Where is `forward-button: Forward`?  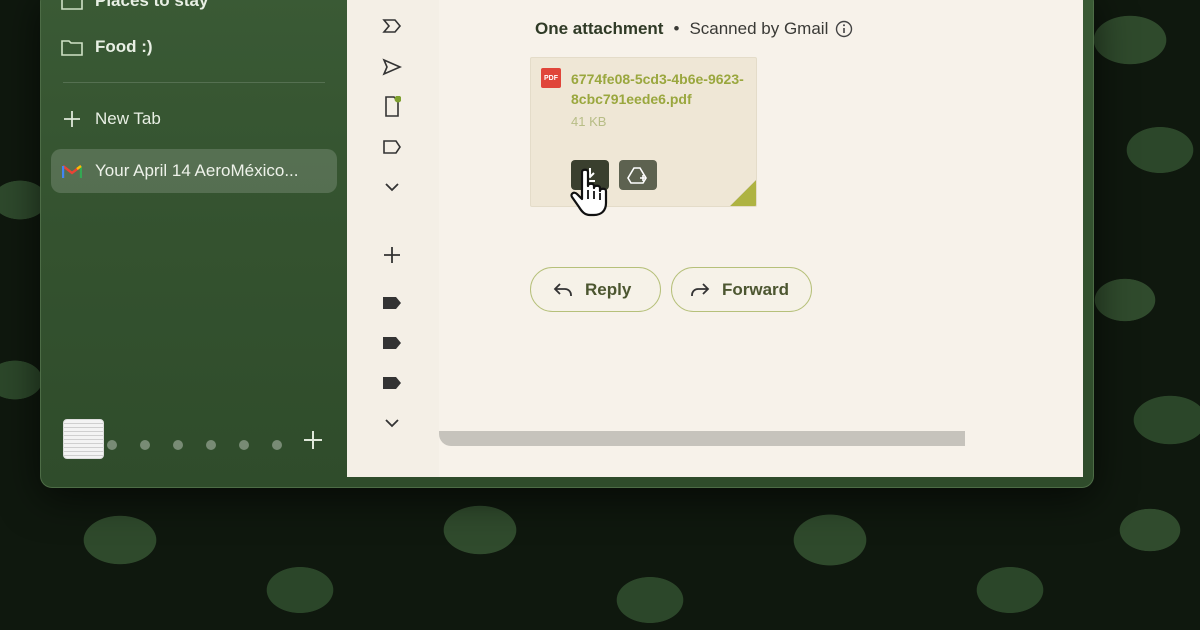
forward-button: Forward is located at coordinates (741, 289).